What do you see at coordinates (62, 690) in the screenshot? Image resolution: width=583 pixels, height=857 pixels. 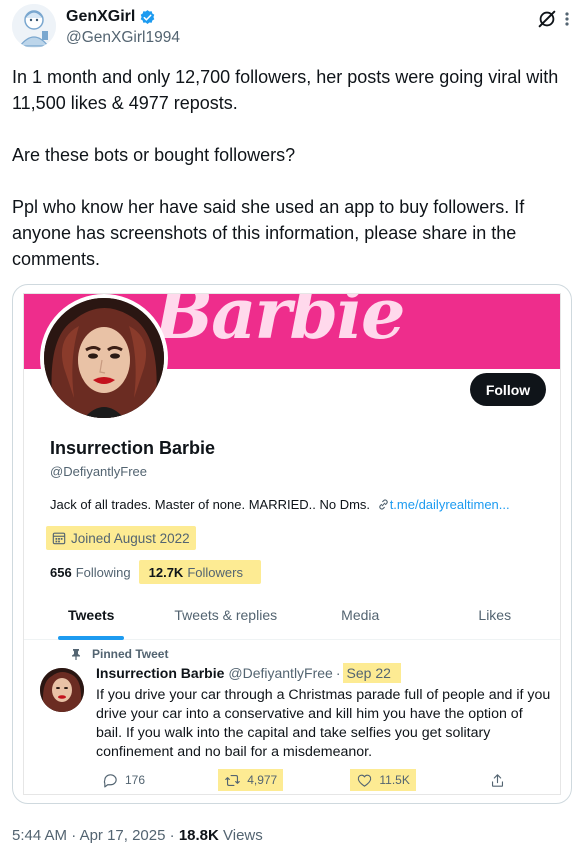 I see `pinned-tweet-avatar` at bounding box center [62, 690].